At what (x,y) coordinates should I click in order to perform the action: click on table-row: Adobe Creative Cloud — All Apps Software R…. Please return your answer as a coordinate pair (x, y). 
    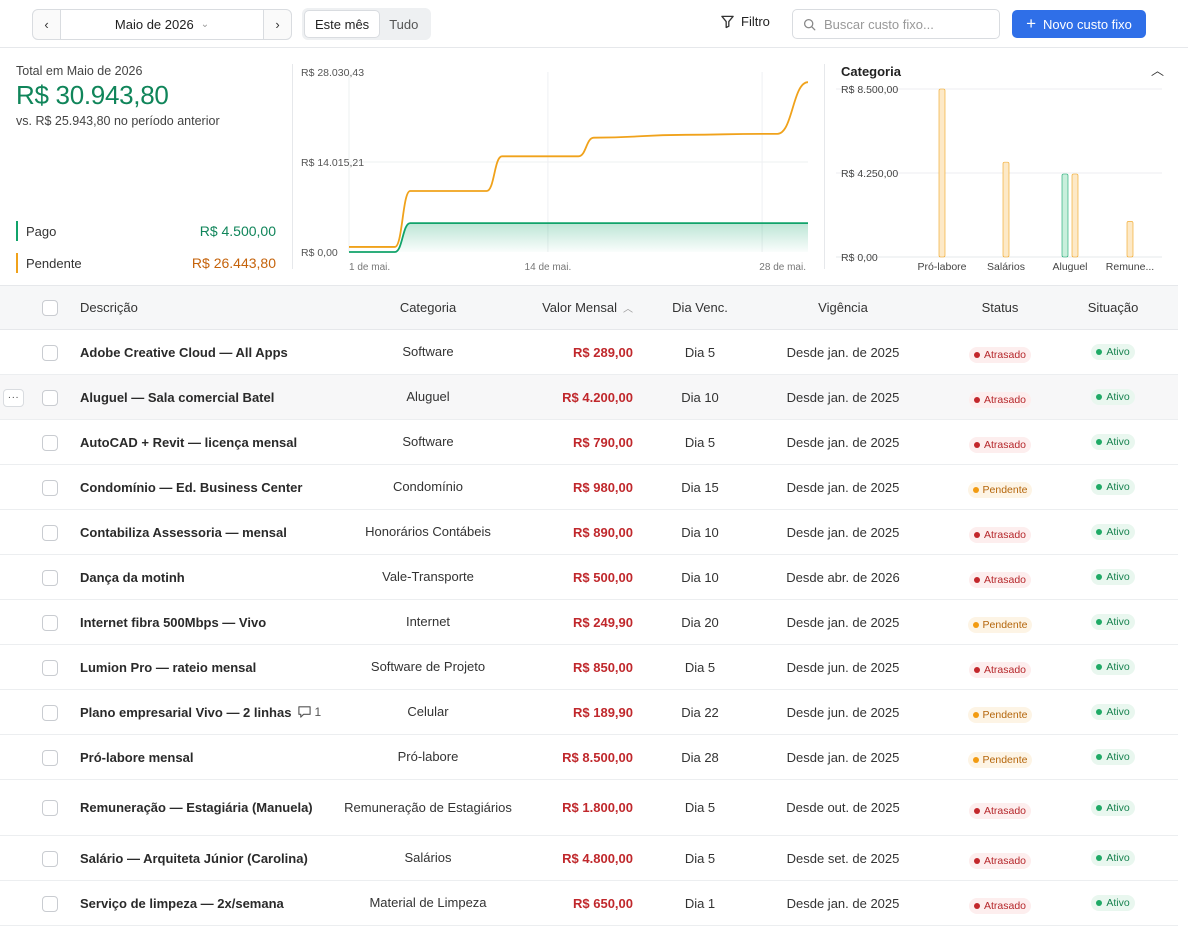
    Looking at the image, I should click on (589, 352).